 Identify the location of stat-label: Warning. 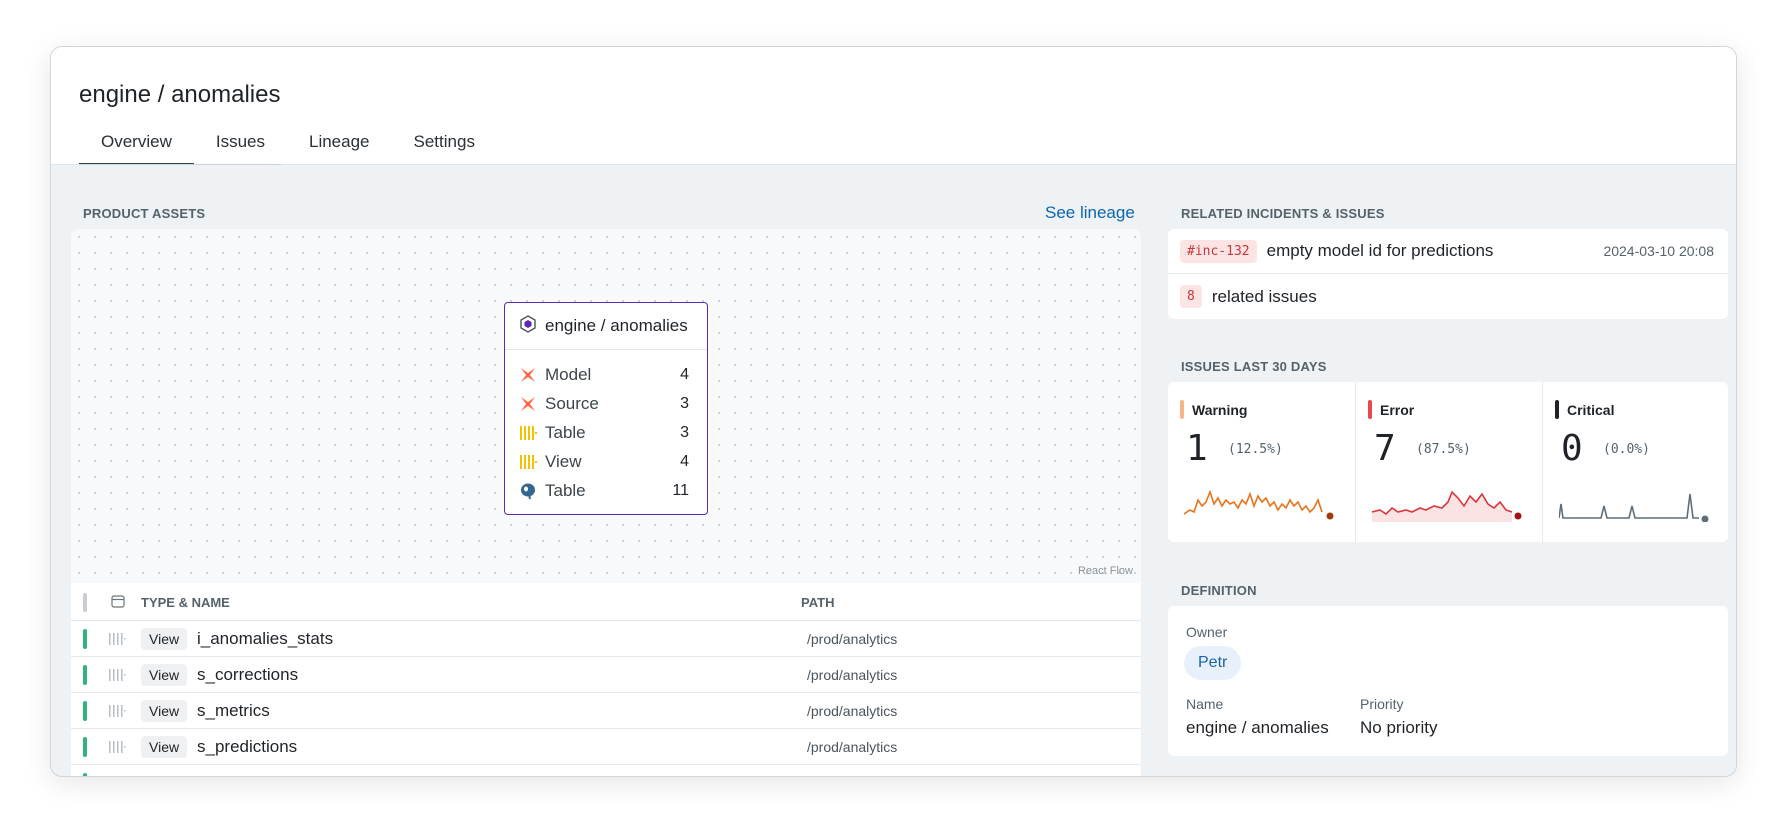
(1220, 410).